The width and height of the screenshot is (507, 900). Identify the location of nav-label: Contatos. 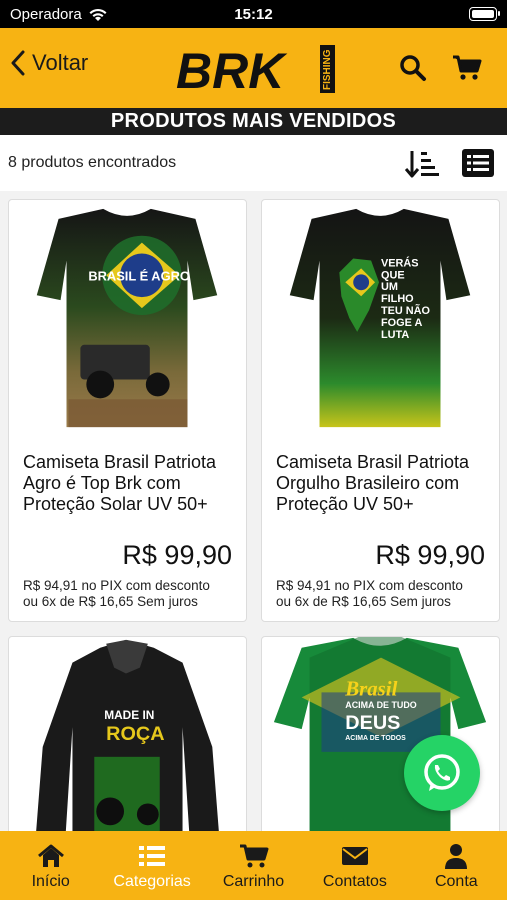
(354, 881).